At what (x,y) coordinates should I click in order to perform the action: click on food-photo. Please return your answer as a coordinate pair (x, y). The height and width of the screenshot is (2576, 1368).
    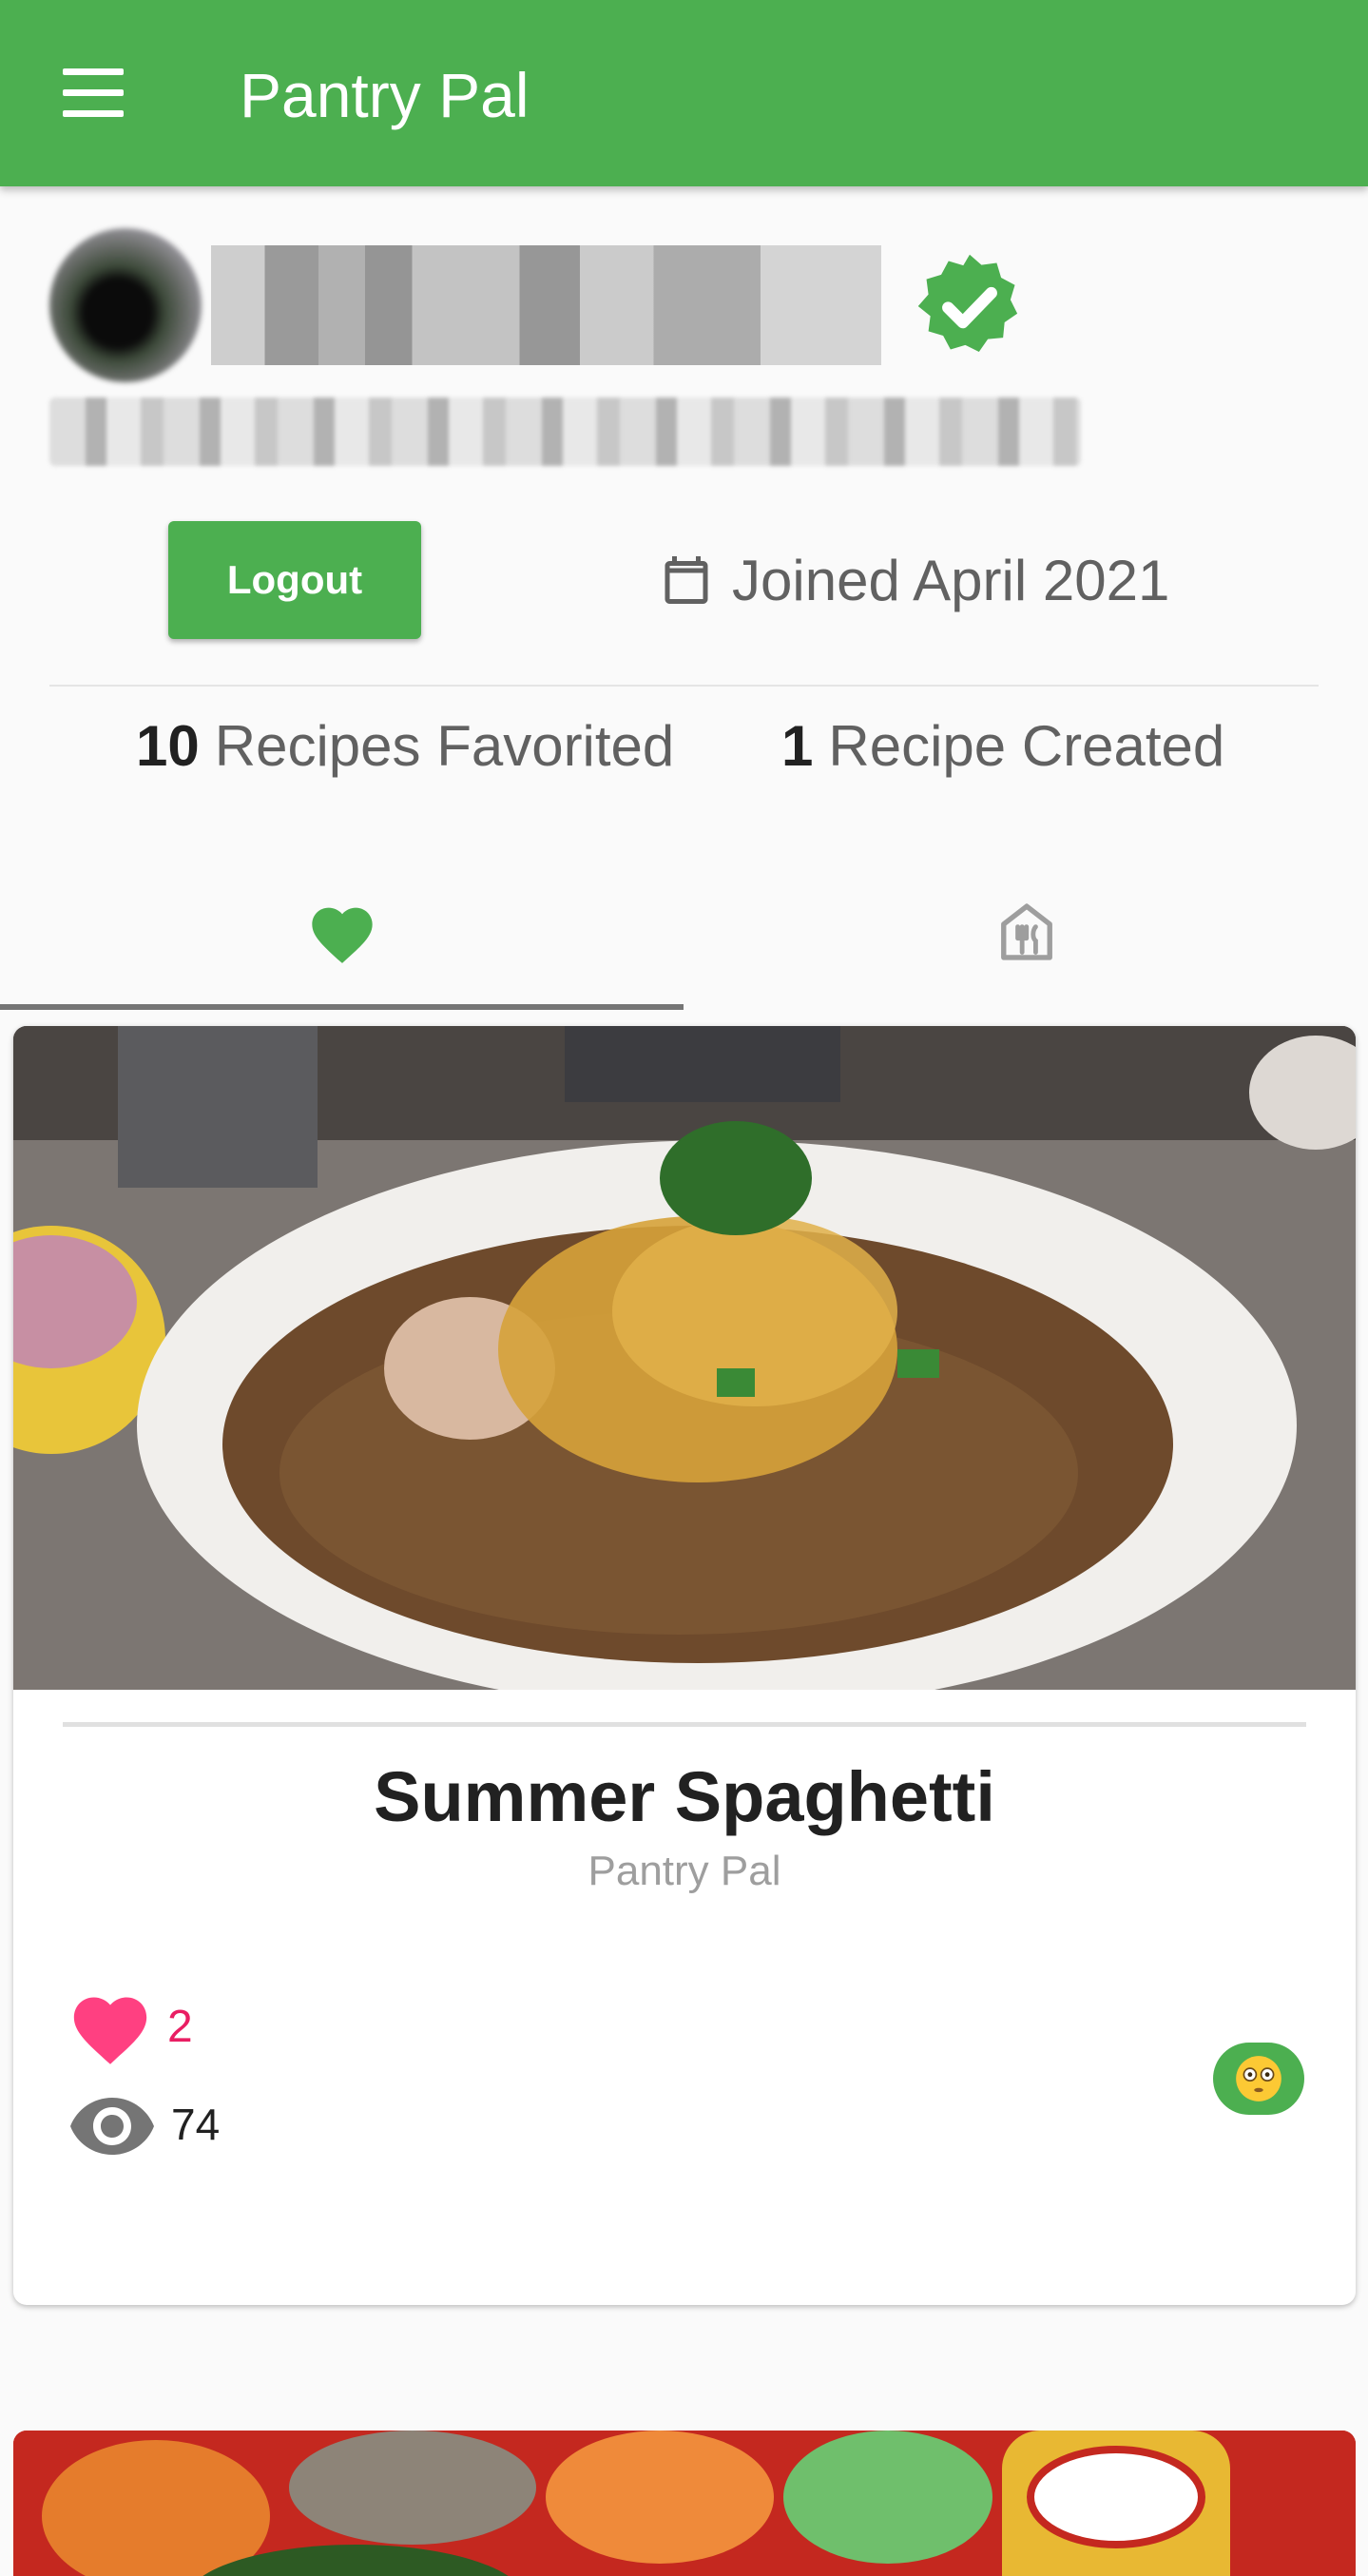
    Looking at the image, I should click on (684, 2503).